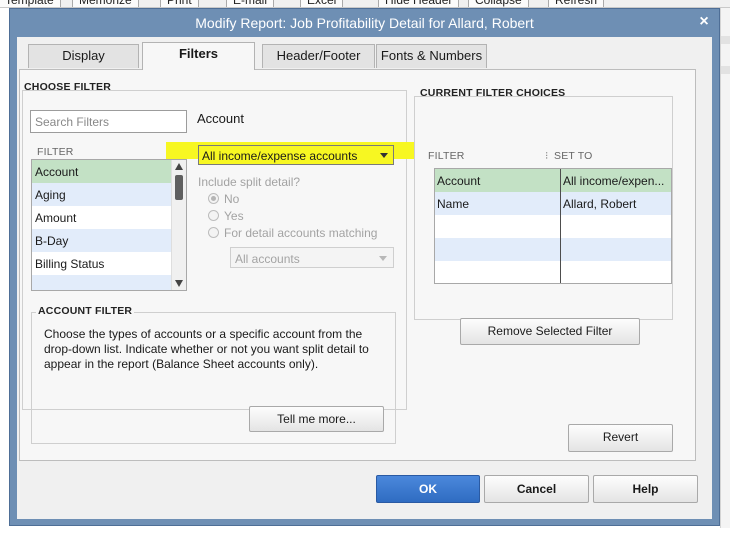  I want to click on background-report-edge, so click(725, 268).